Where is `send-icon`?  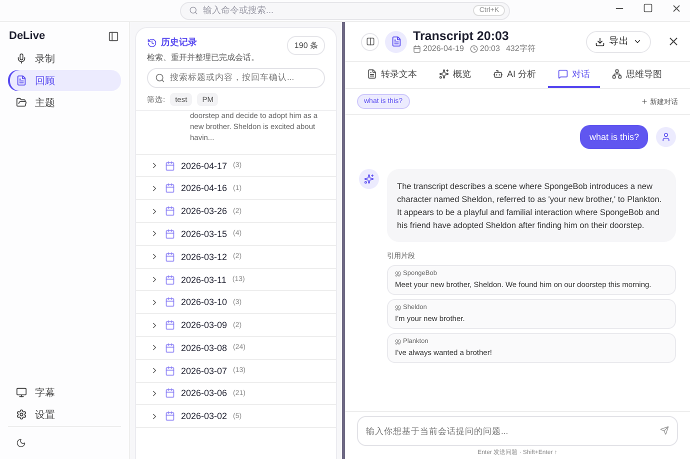 send-icon is located at coordinates (664, 430).